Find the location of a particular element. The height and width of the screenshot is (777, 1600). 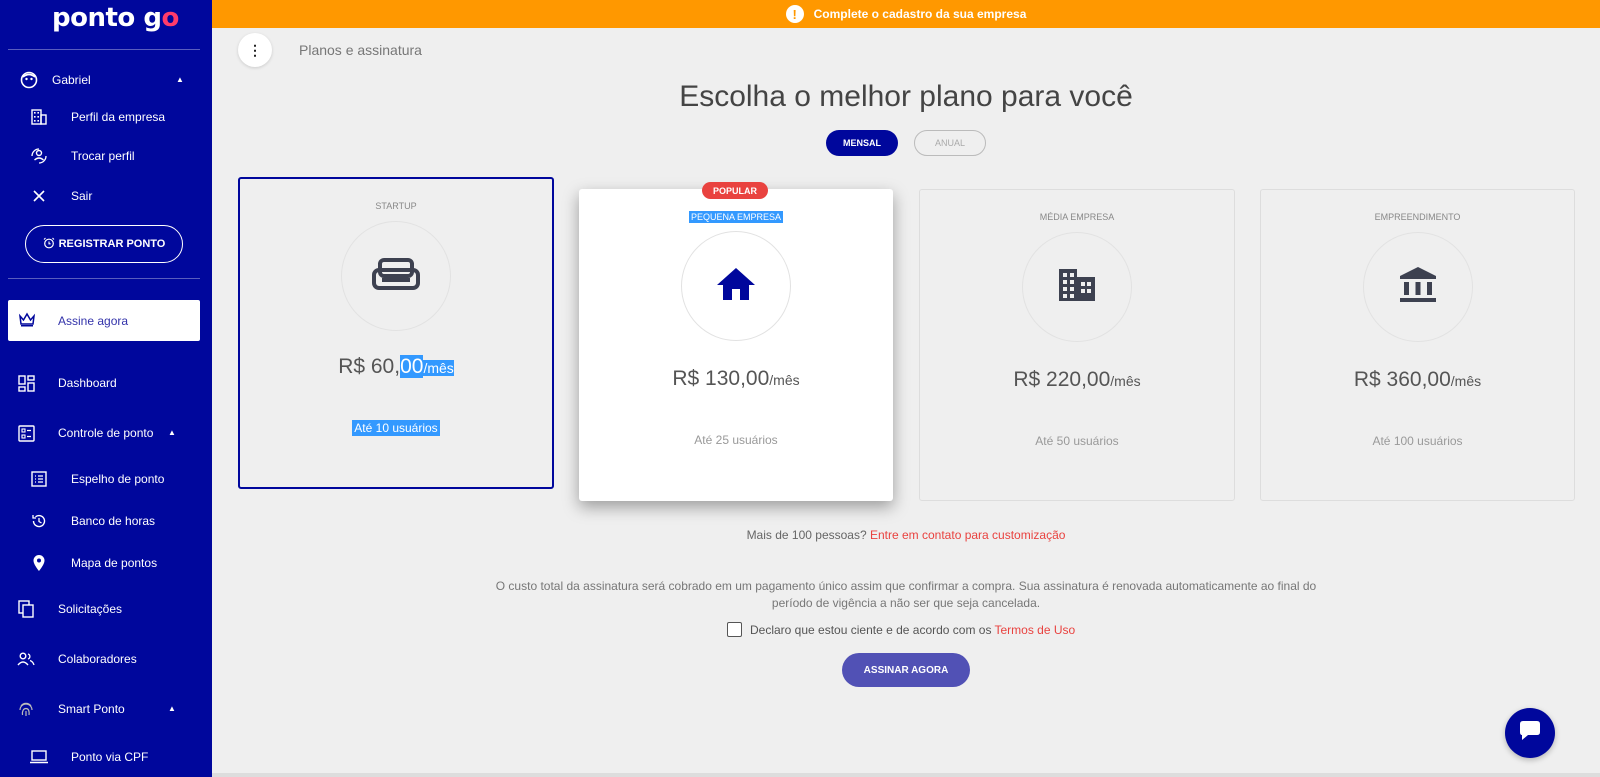

horizontal-scrollbar is located at coordinates (906, 775).